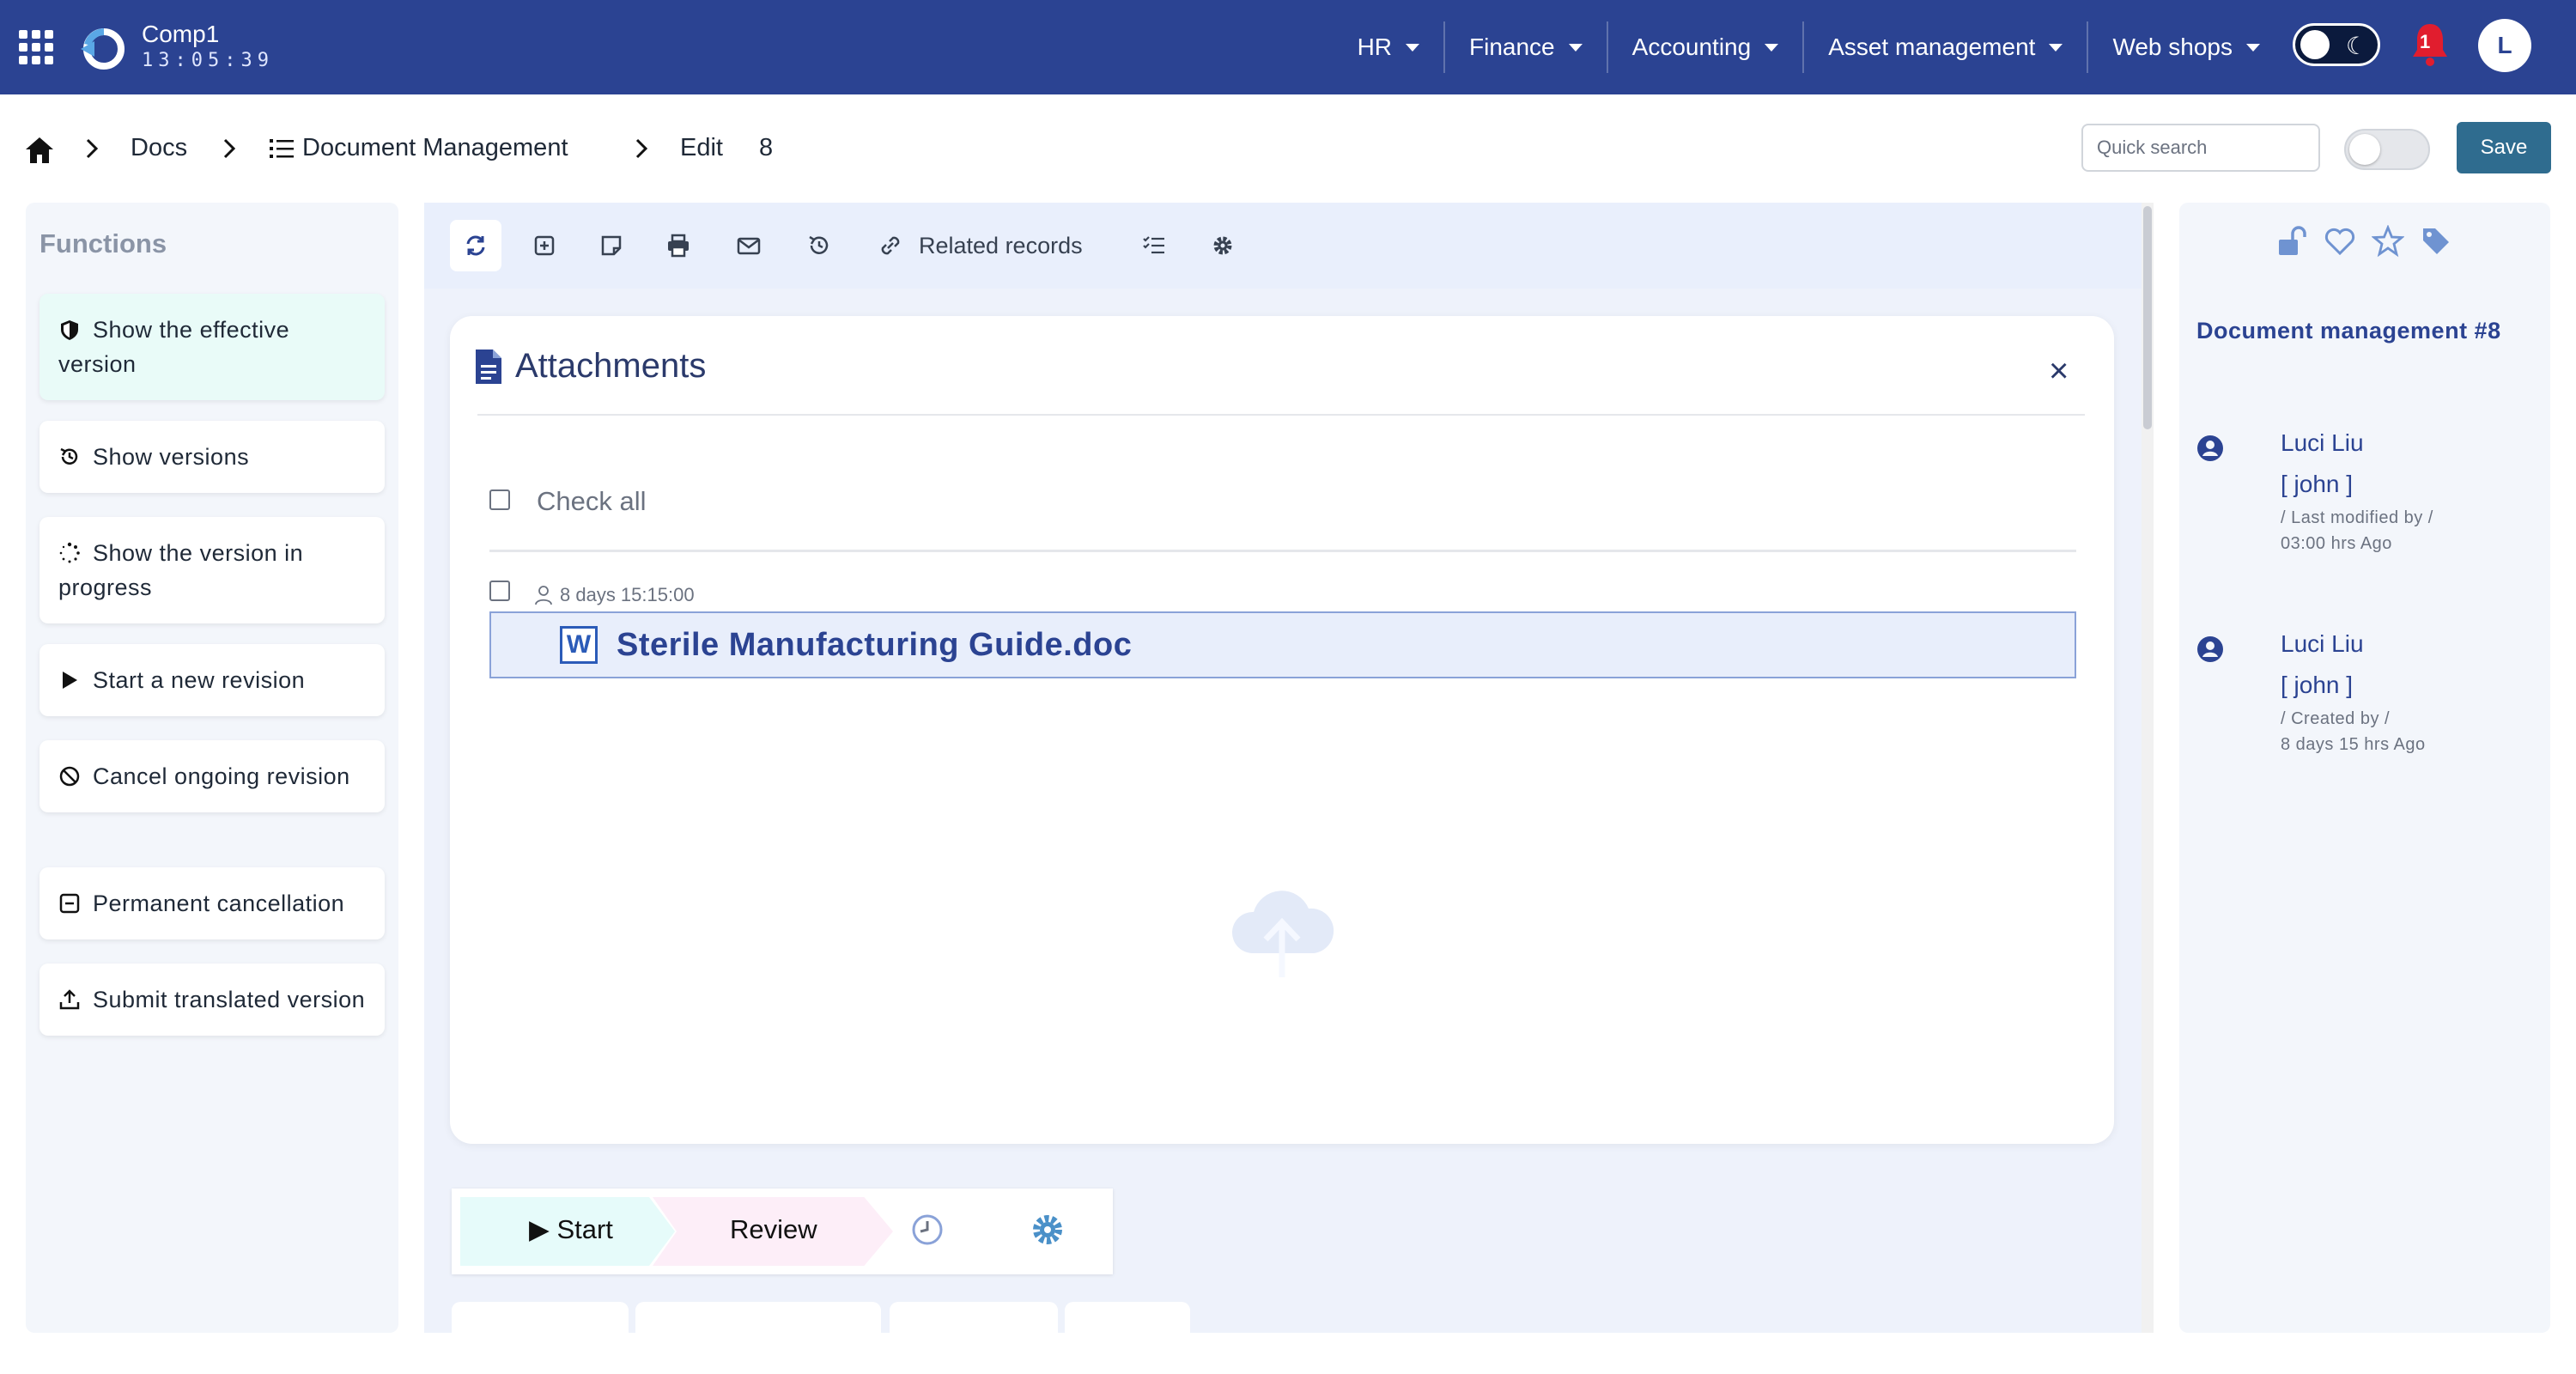 This screenshot has width=2576, height=1374. What do you see at coordinates (2317, 685) in the screenshot?
I see `creator-username: [ john ]` at bounding box center [2317, 685].